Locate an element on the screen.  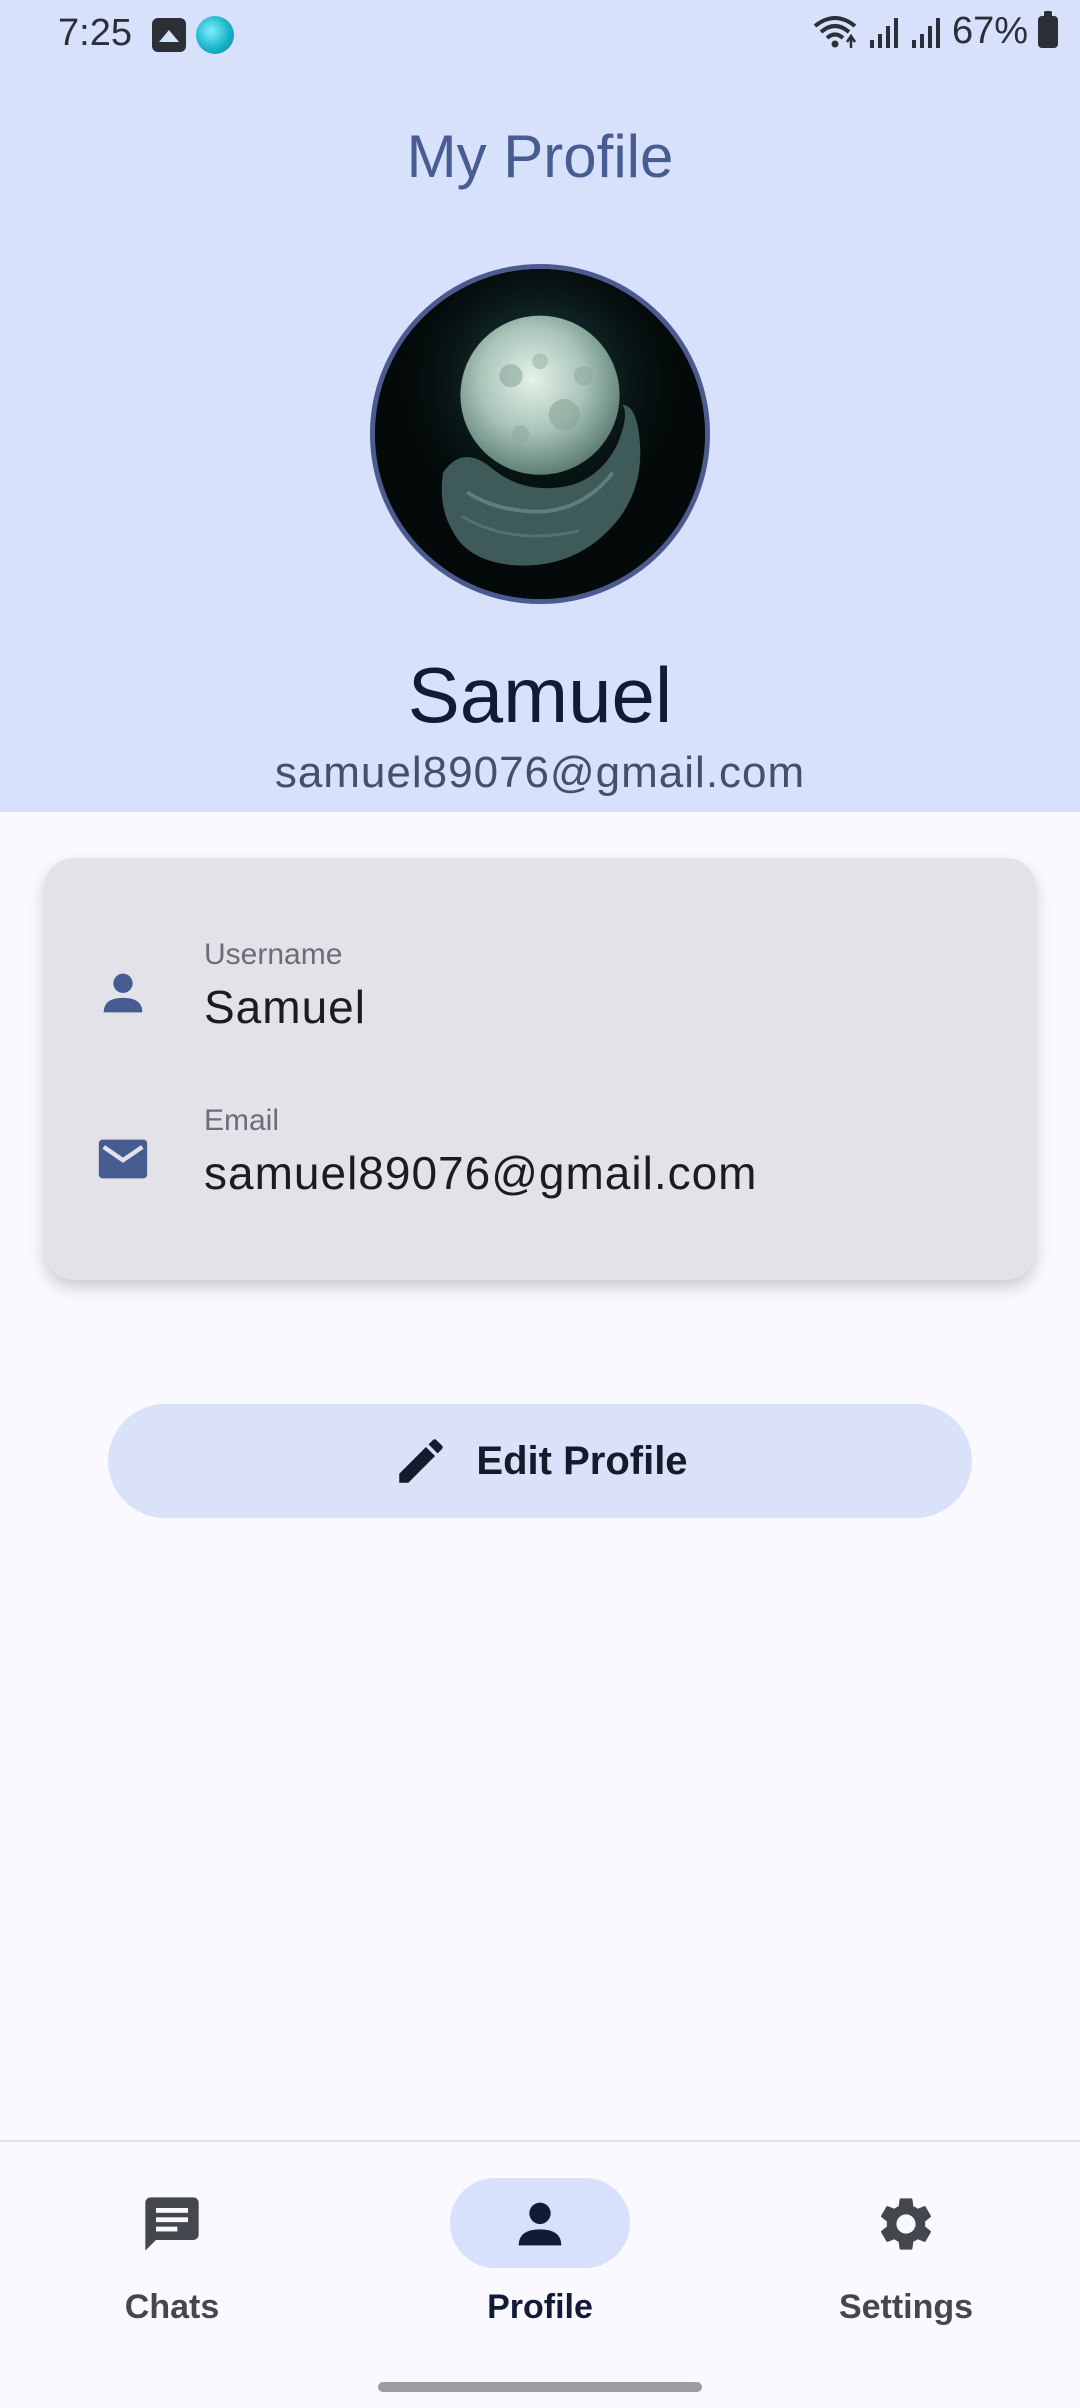
profile-email: samuel89076@gmail.com is located at coordinates (540, 772).